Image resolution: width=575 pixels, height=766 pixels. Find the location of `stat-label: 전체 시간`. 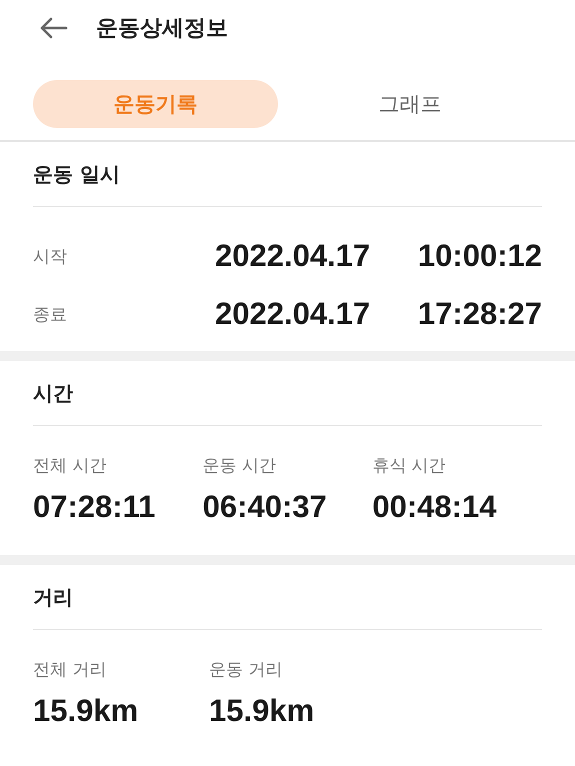

stat-label: 전체 시간 is located at coordinates (70, 466).